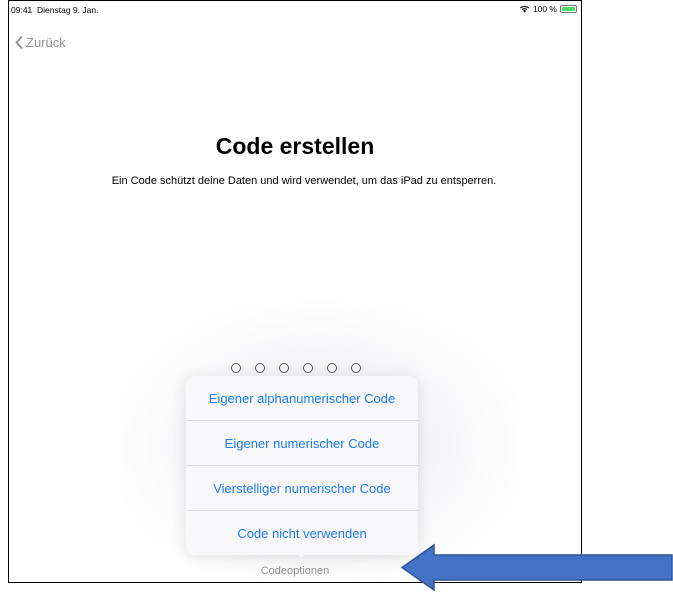 The width and height of the screenshot is (673, 592). What do you see at coordinates (524, 9) in the screenshot?
I see `wifi-icon` at bounding box center [524, 9].